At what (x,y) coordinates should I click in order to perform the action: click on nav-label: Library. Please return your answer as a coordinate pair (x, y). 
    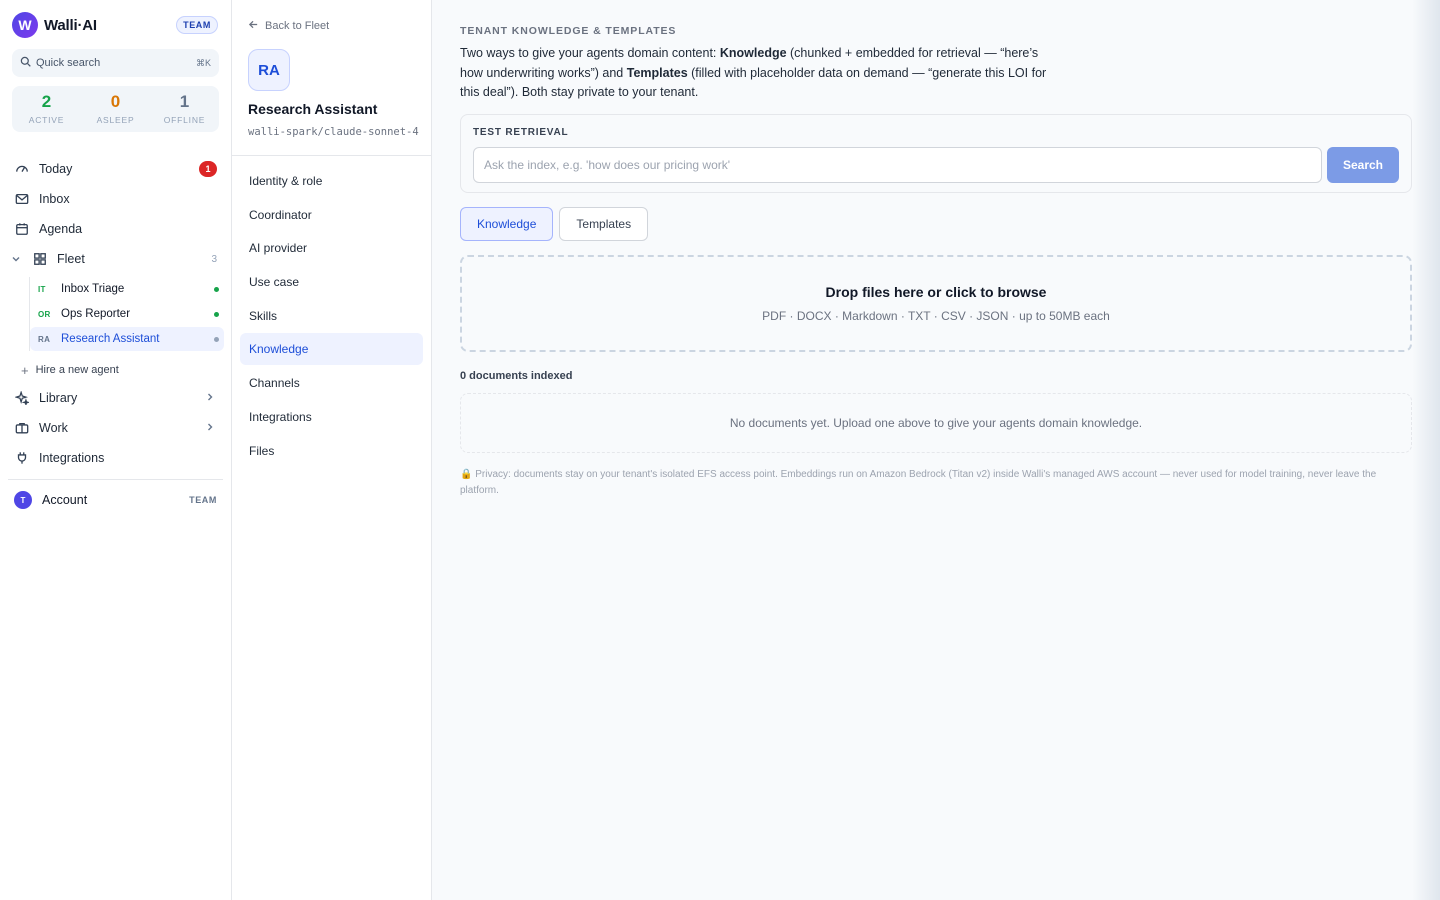
    Looking at the image, I should click on (58, 398).